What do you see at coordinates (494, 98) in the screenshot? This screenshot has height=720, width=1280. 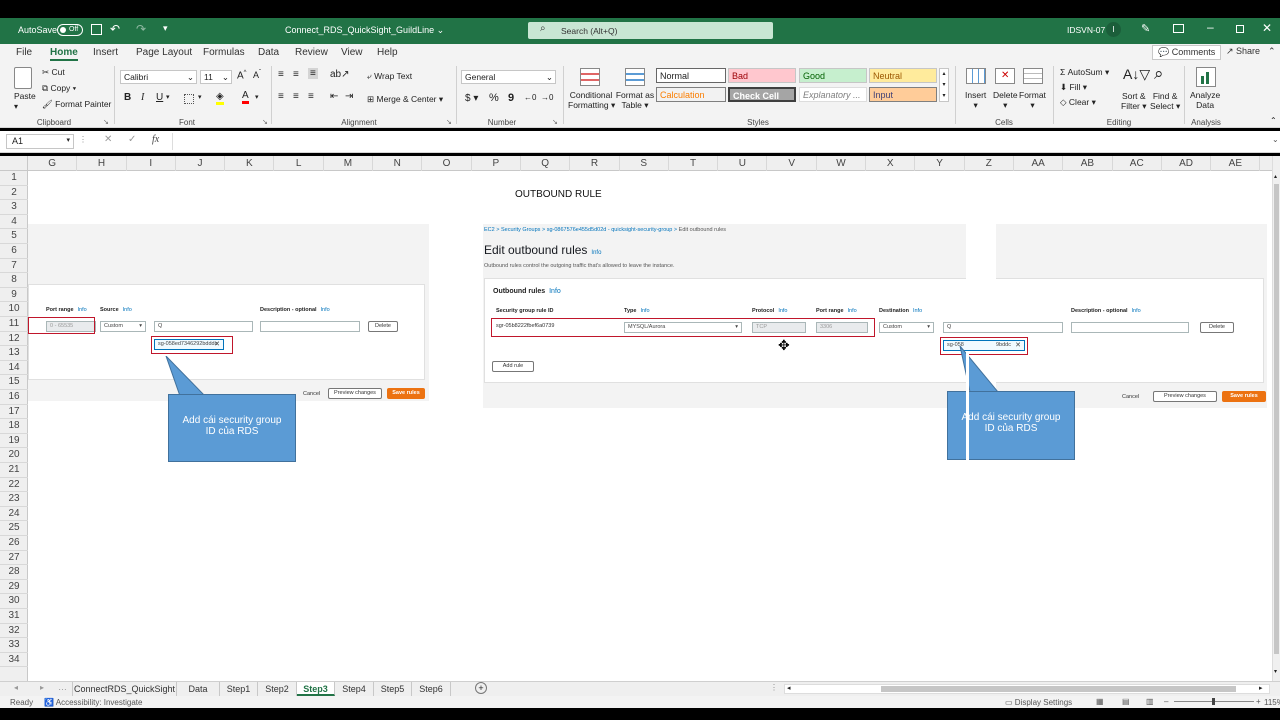 I see `percent-button: %` at bounding box center [494, 98].